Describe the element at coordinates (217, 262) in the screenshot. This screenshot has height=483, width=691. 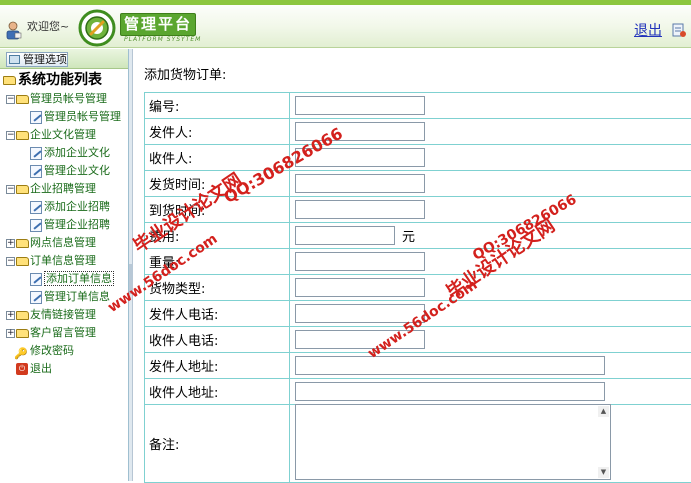
I see `field-label-weight: 重量:` at that location.